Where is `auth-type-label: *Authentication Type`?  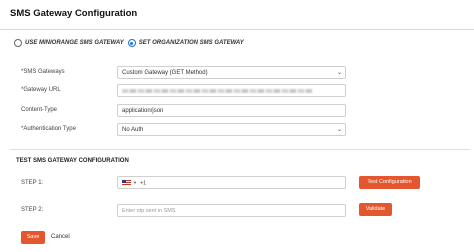
auth-type-label: *Authentication Type is located at coordinates (48, 129).